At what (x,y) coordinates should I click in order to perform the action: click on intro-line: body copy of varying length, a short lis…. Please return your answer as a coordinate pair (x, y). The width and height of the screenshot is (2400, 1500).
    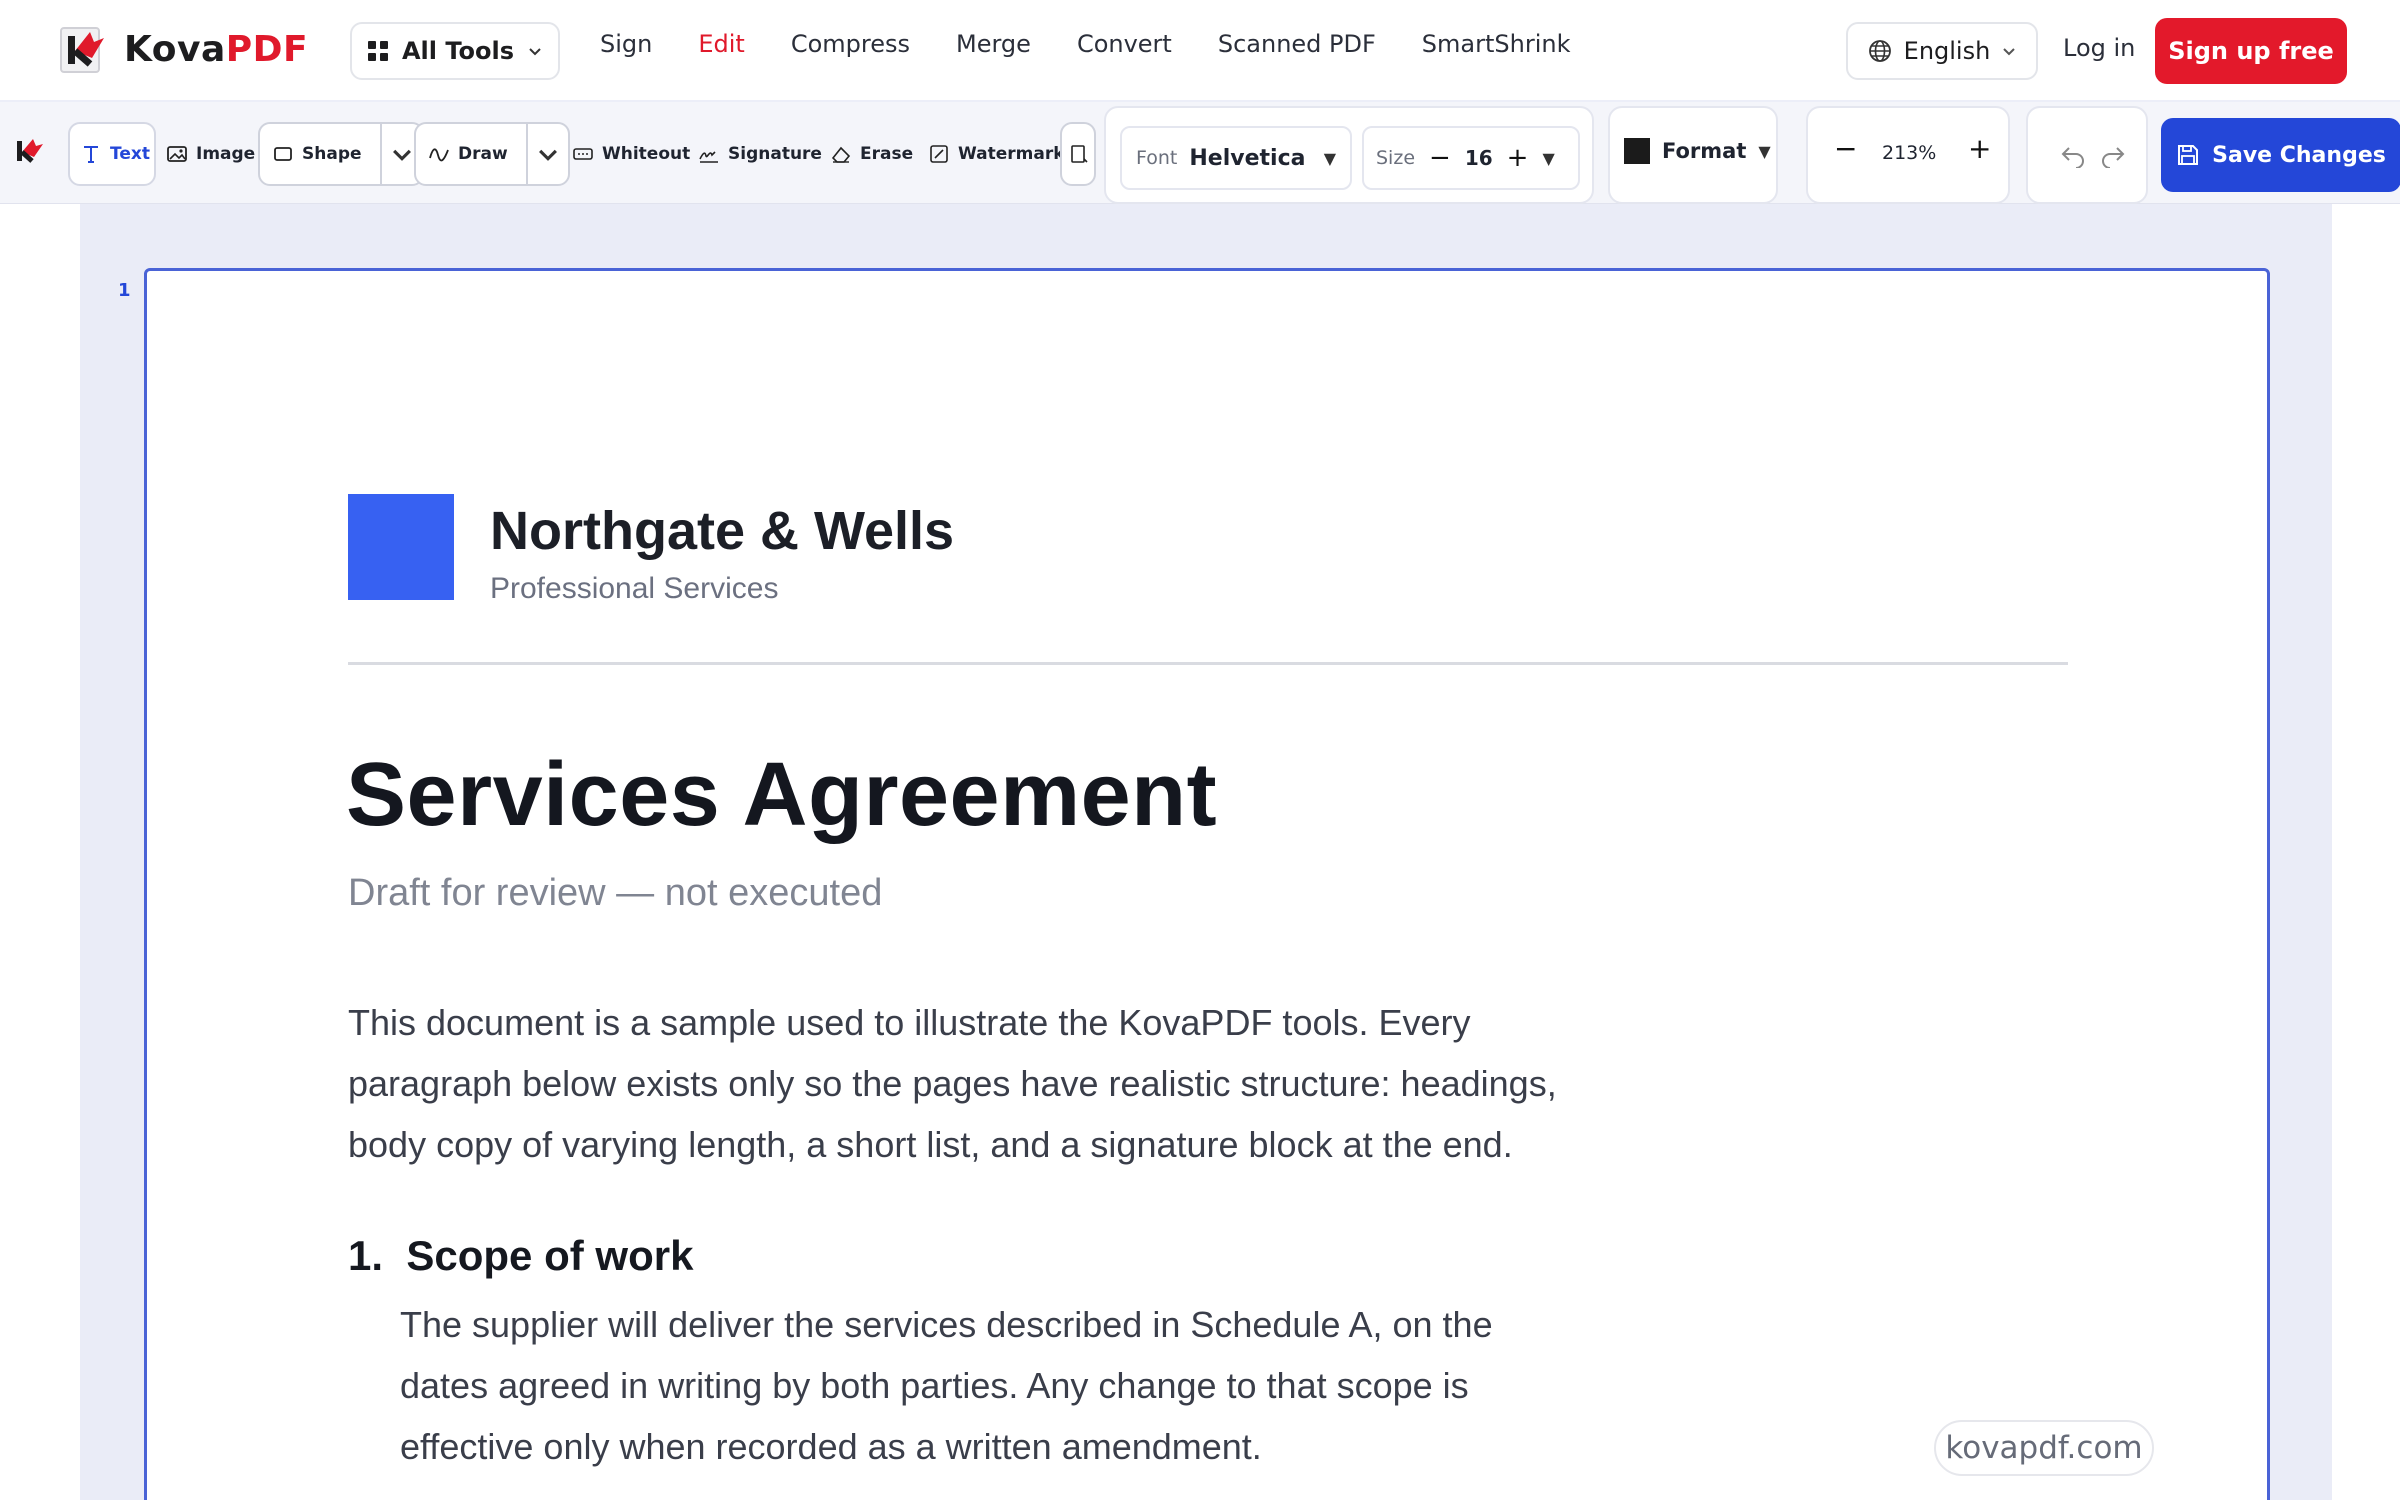
    Looking at the image, I should click on (1008, 1144).